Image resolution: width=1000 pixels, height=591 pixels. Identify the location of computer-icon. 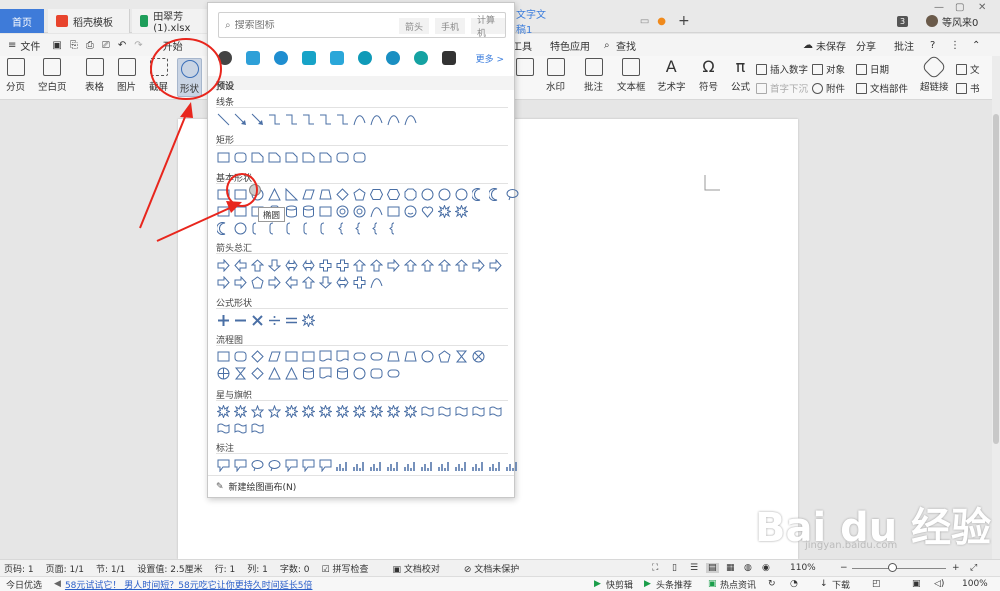
(309, 58).